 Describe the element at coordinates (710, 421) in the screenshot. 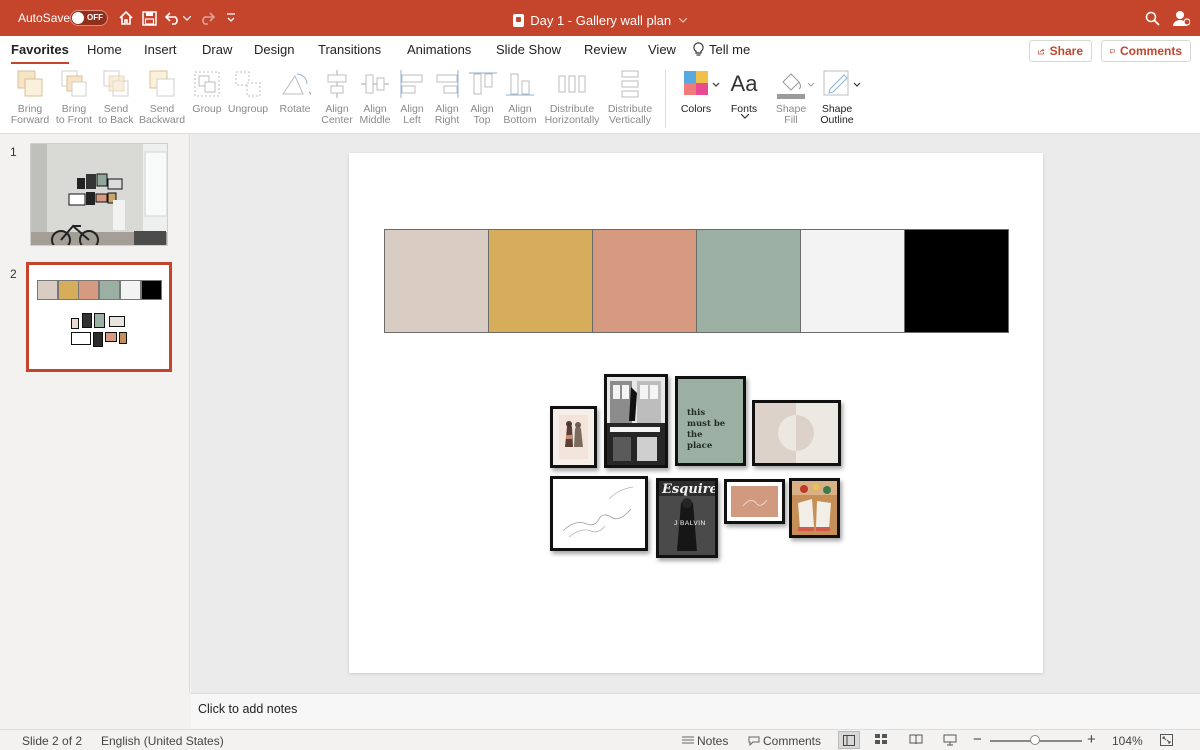

I see `frame-quote-print: this must be the place` at that location.